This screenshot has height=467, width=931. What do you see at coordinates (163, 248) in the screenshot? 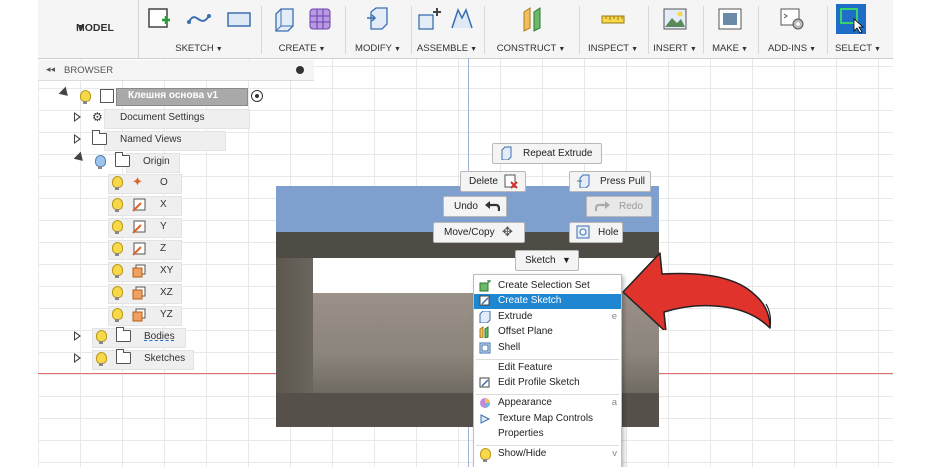
I see `item-label: Z` at bounding box center [163, 248].